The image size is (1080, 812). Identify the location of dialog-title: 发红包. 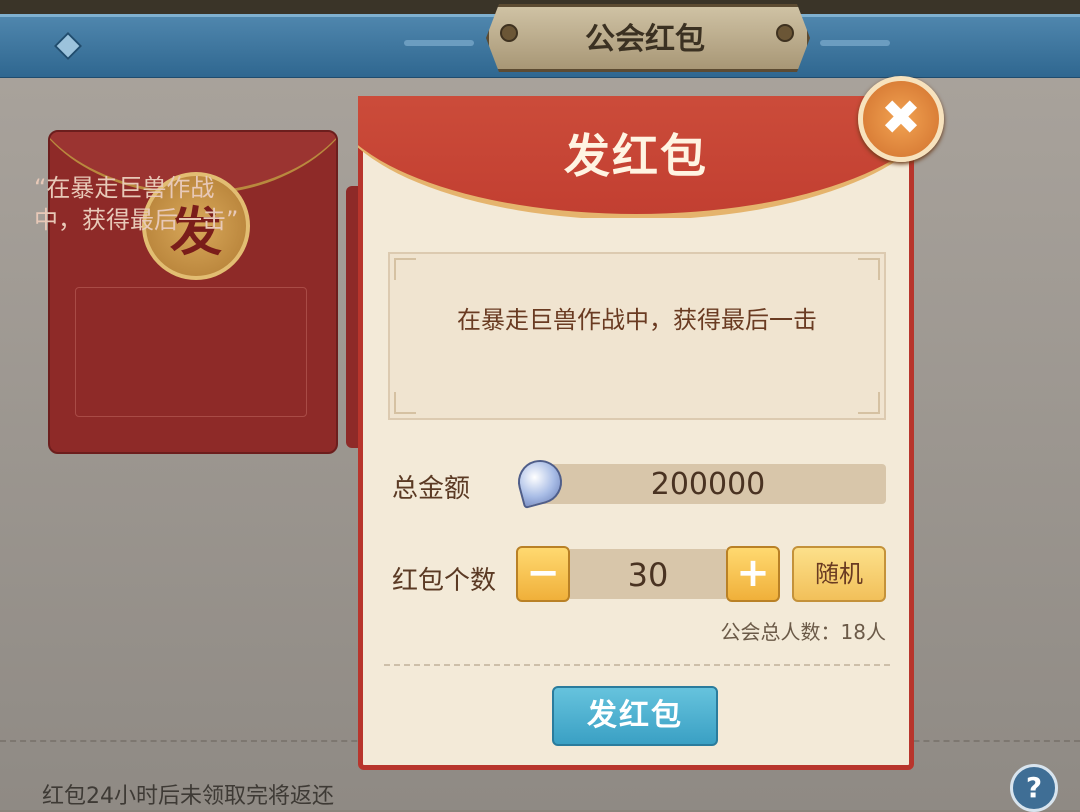
(636, 156).